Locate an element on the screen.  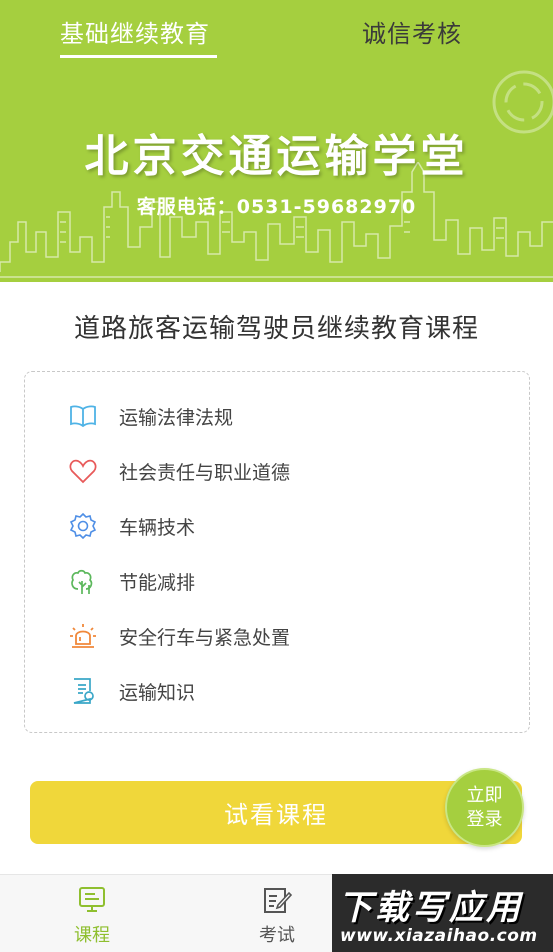
list-item-energy-saving: 节能减排 is located at coordinates (132, 581).